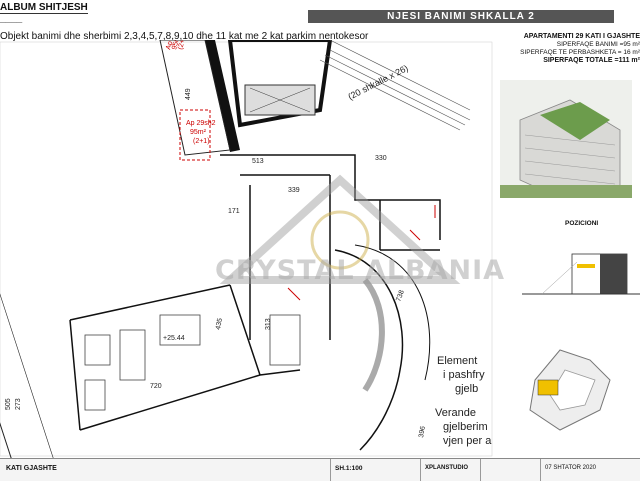 This screenshot has width=640, height=481. What do you see at coordinates (349, 468) in the screenshot?
I see `footer-scale: SH.1:100` at bounding box center [349, 468].